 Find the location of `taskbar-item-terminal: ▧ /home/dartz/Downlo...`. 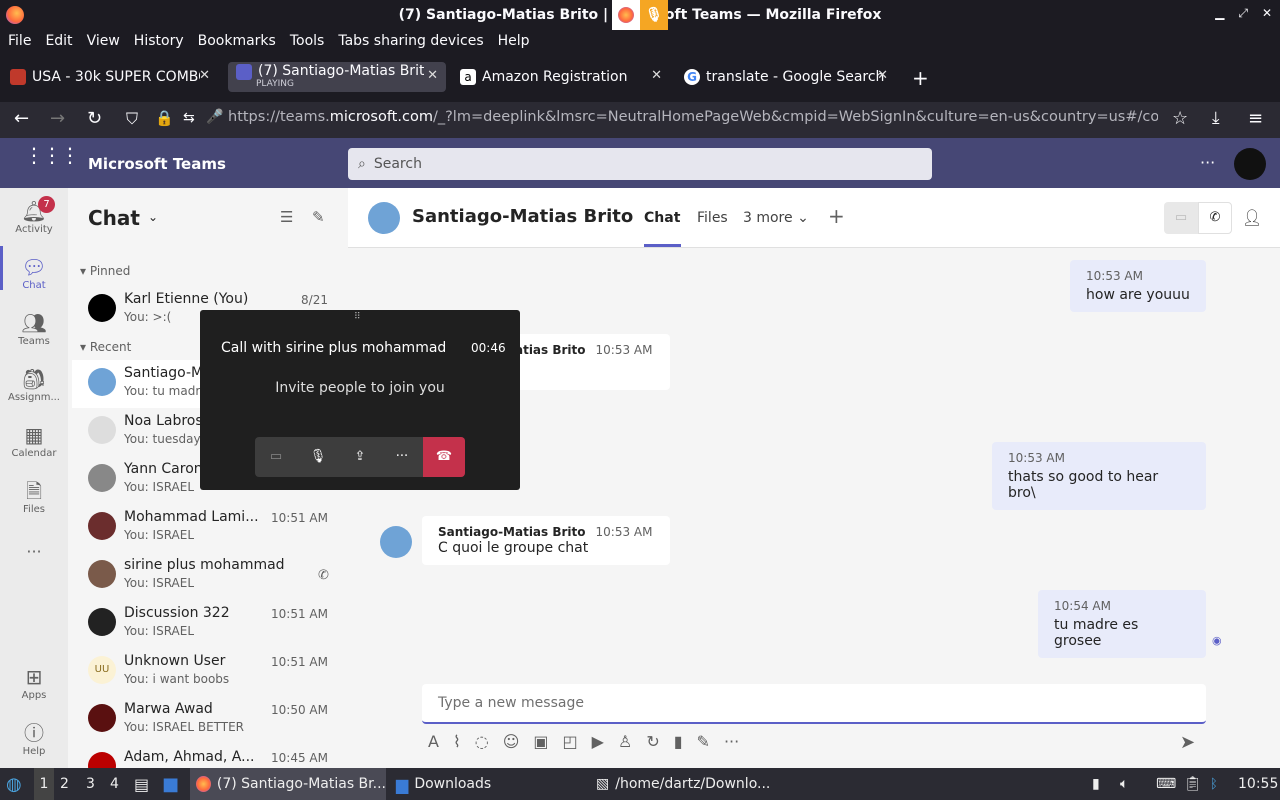

taskbar-item-terminal: ▧ /home/dartz/Downlo... is located at coordinates (683, 784).